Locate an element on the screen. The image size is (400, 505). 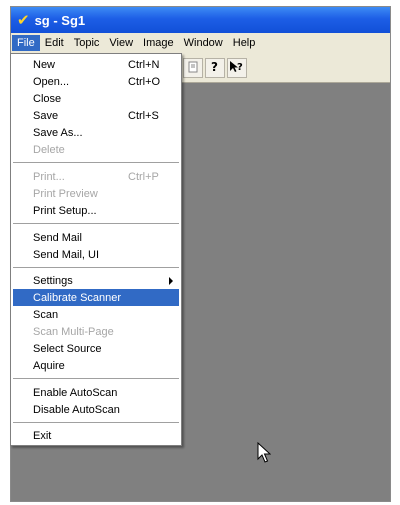
menu-item-print: Print... Ctrl+P is located at coordinates (96, 176).